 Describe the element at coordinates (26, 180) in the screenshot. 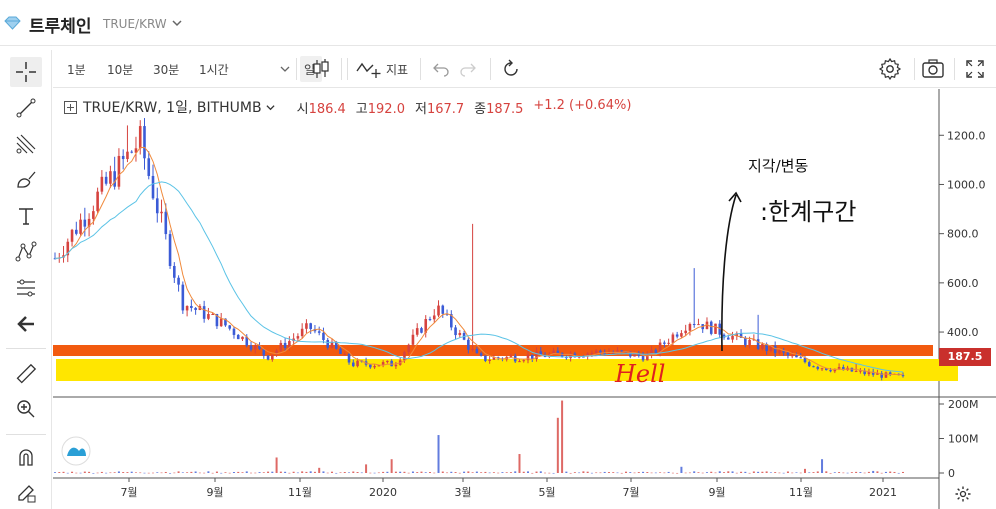

I see `brush-tool` at that location.